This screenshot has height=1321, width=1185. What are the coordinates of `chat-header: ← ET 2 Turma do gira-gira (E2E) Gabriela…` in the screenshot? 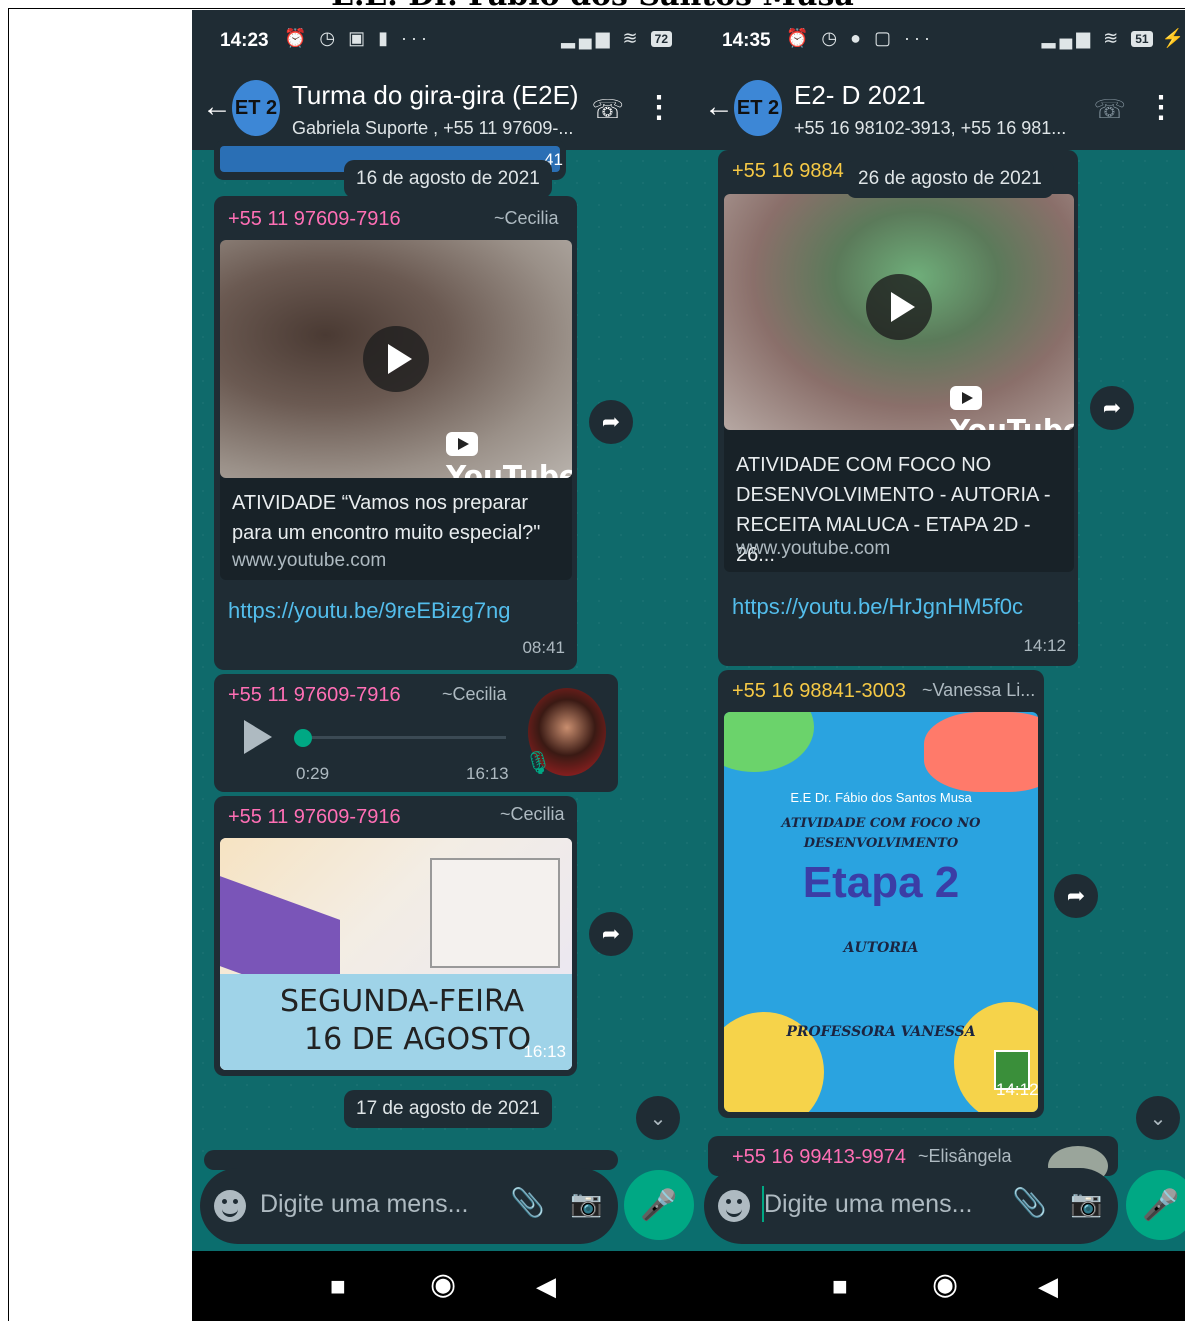 It's located at (443, 109).